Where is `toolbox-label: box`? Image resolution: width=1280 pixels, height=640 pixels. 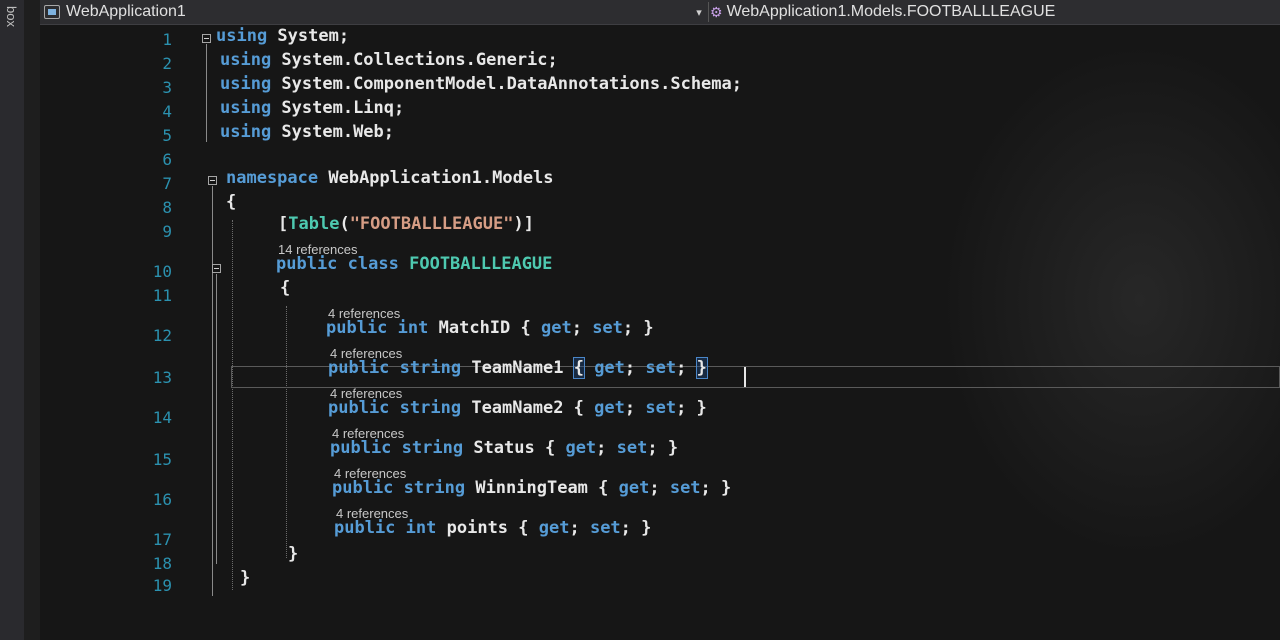 toolbox-label: box is located at coordinates (11, 16).